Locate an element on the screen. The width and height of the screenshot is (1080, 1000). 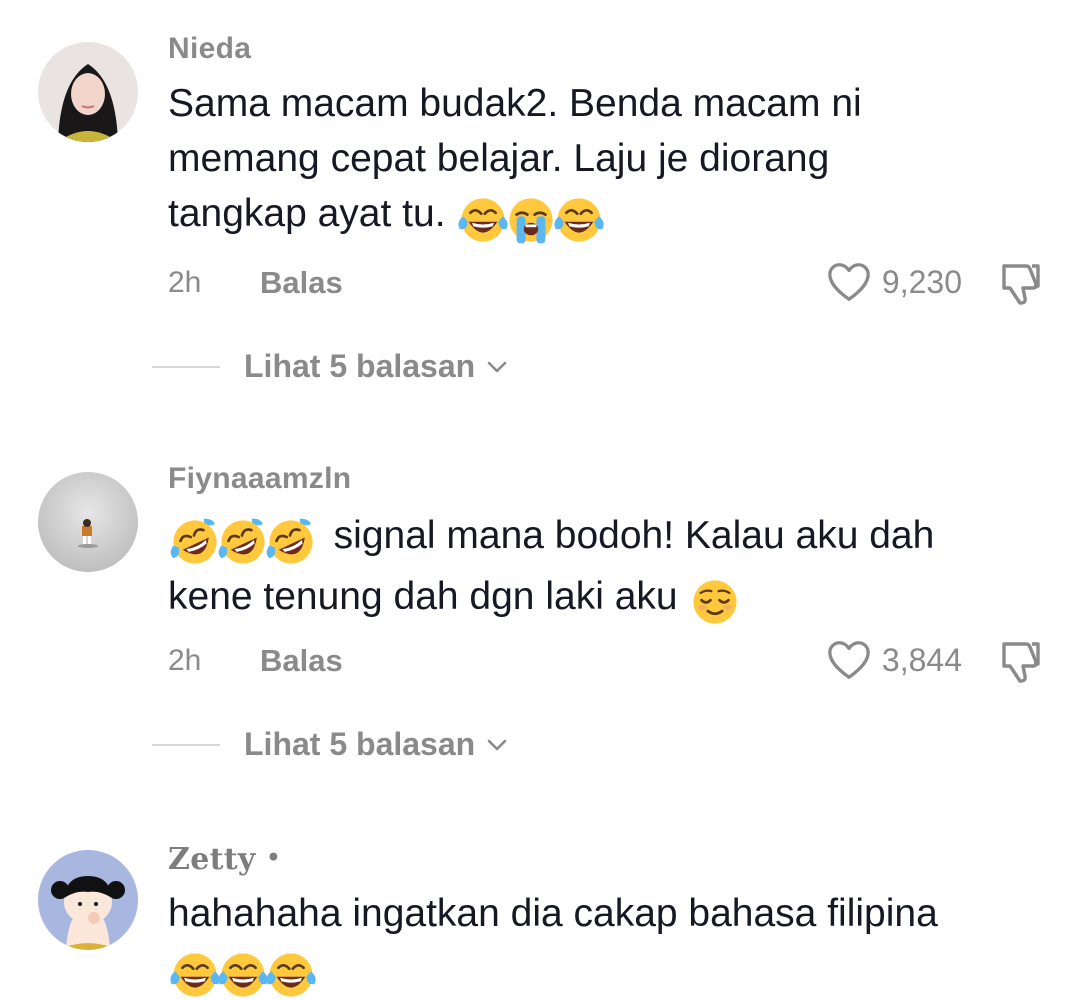
loudly-crying-face-icon is located at coordinates (531, 220).